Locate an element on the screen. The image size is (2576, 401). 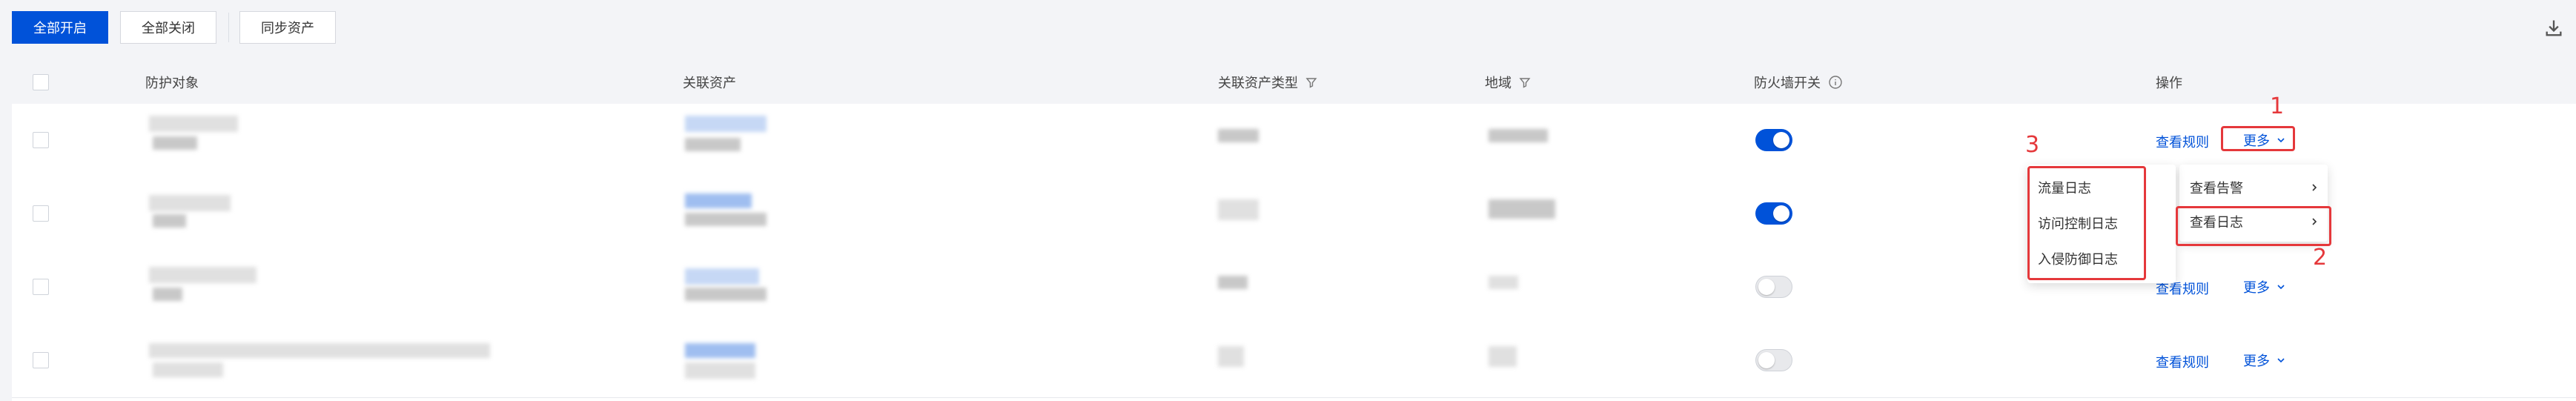
annotation-number-2: 2 is located at coordinates (2320, 258).